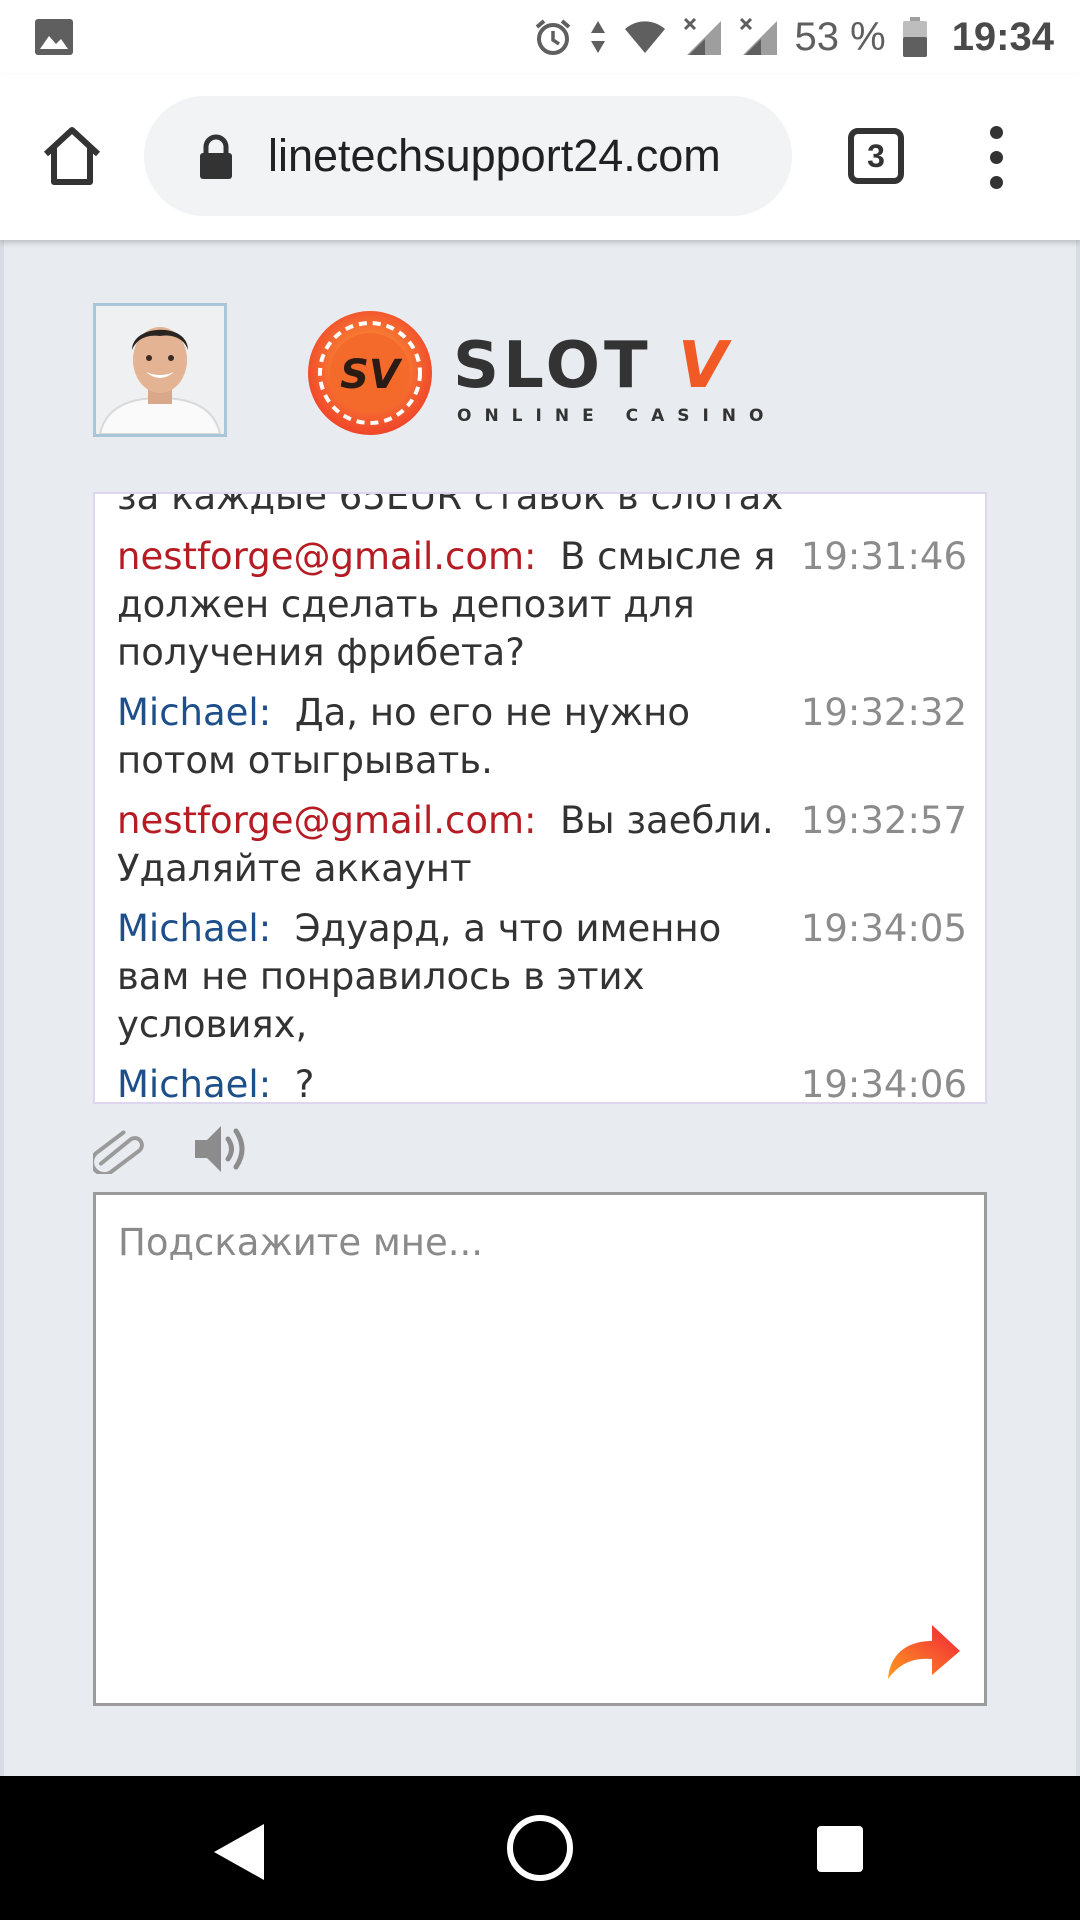 Image resolution: width=1080 pixels, height=1920 pixels. Describe the element at coordinates (304, 1083) in the screenshot. I see `message-text: ?` at that location.